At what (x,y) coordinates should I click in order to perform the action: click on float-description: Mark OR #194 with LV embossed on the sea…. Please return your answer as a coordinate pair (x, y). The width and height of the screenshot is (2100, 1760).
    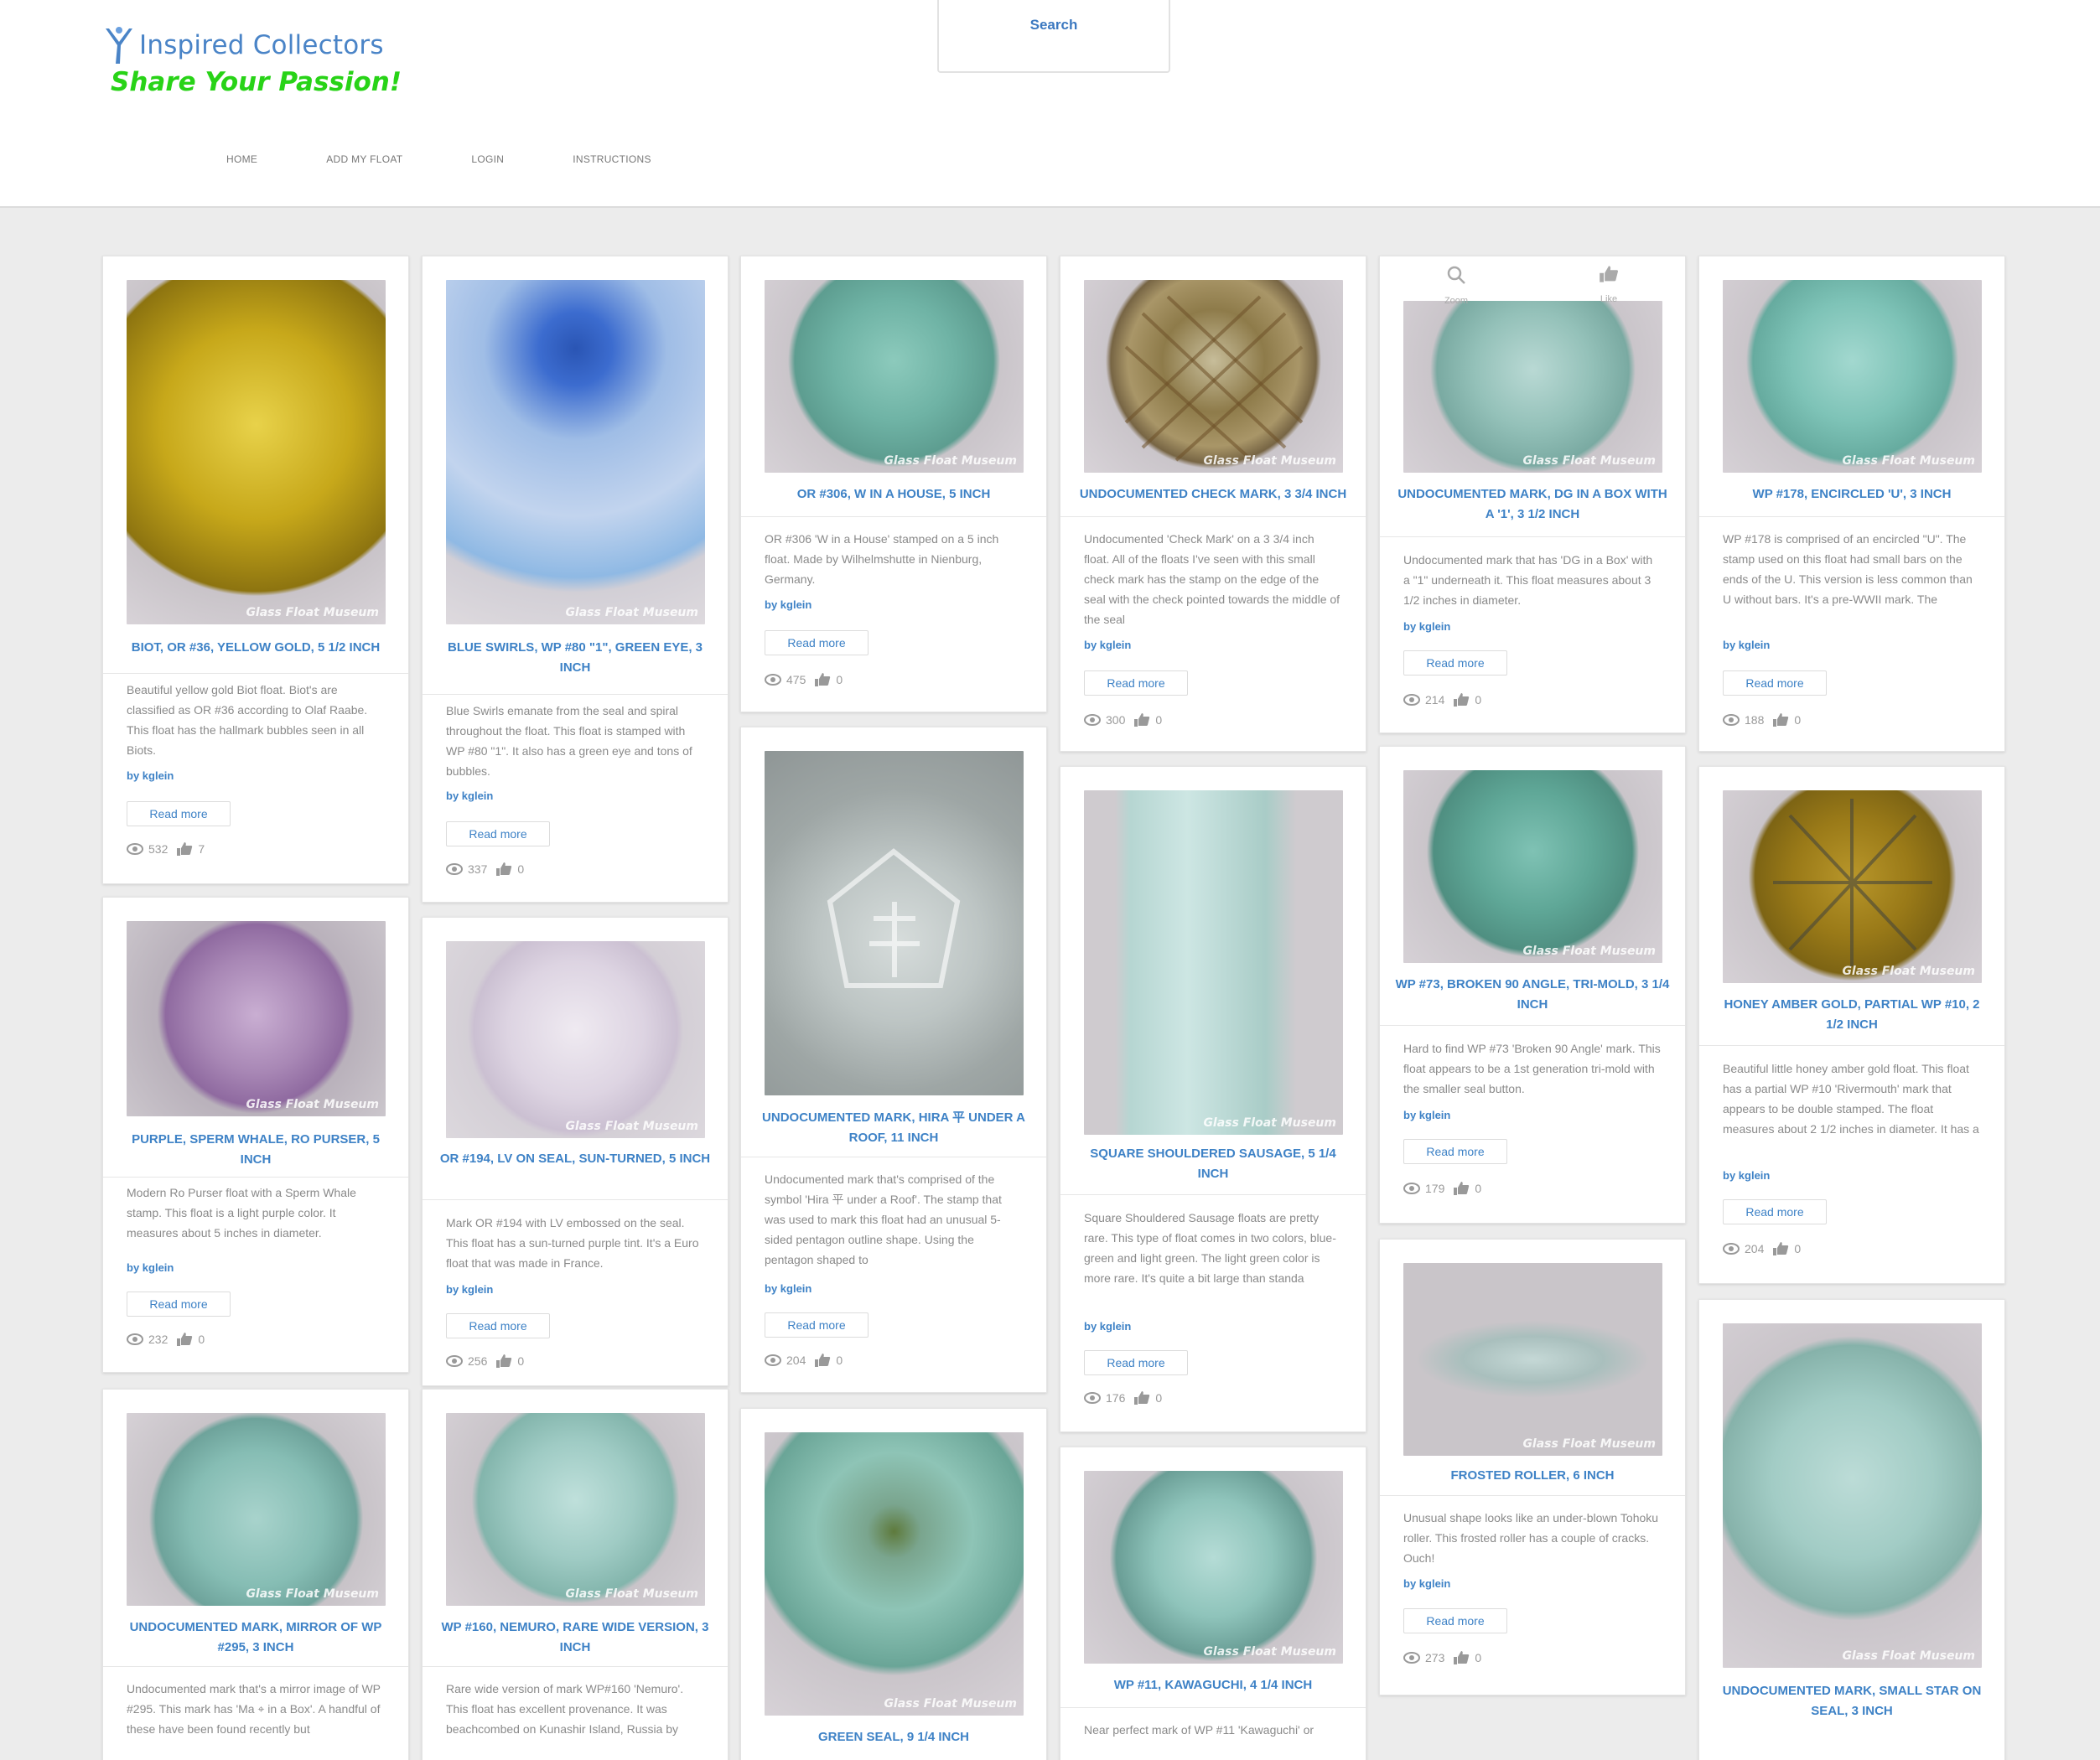
    Looking at the image, I should click on (572, 1243).